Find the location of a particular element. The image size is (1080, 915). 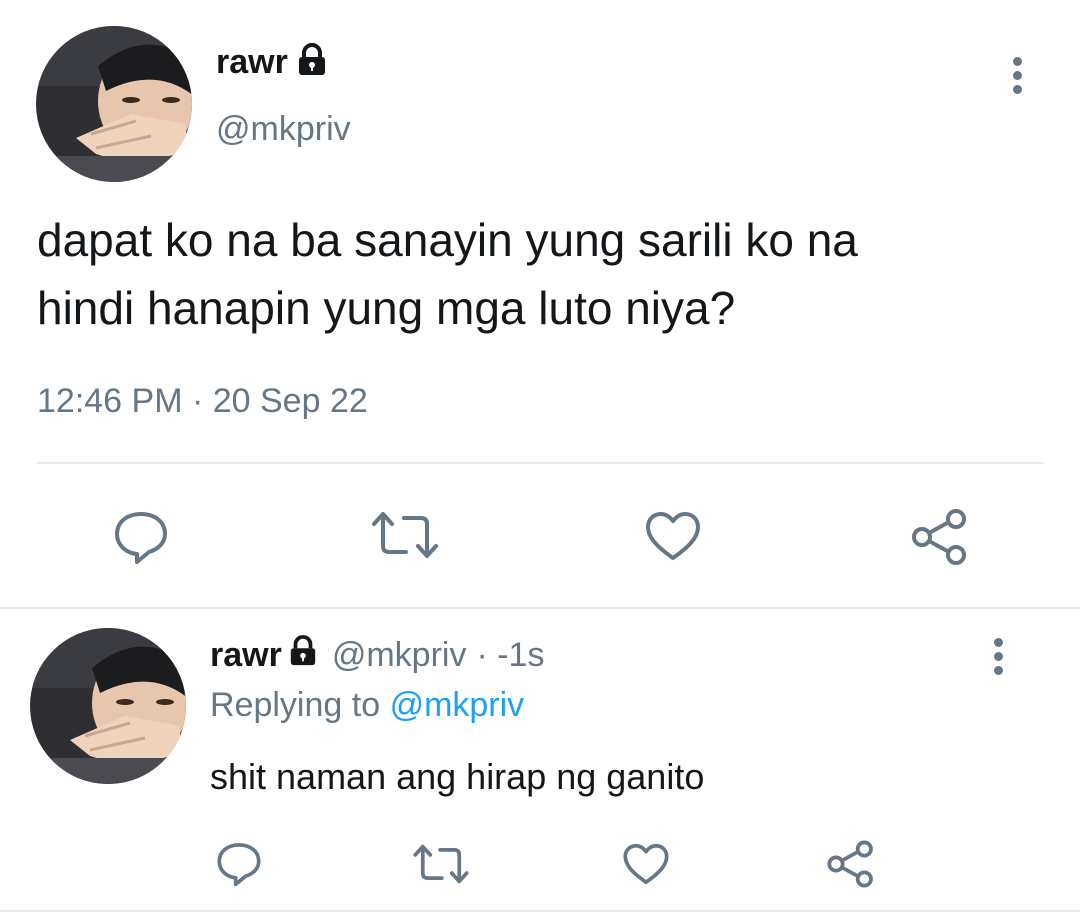

tweet-timestamp: 12:46 PM · 20 Sep 22 is located at coordinates (202, 401).